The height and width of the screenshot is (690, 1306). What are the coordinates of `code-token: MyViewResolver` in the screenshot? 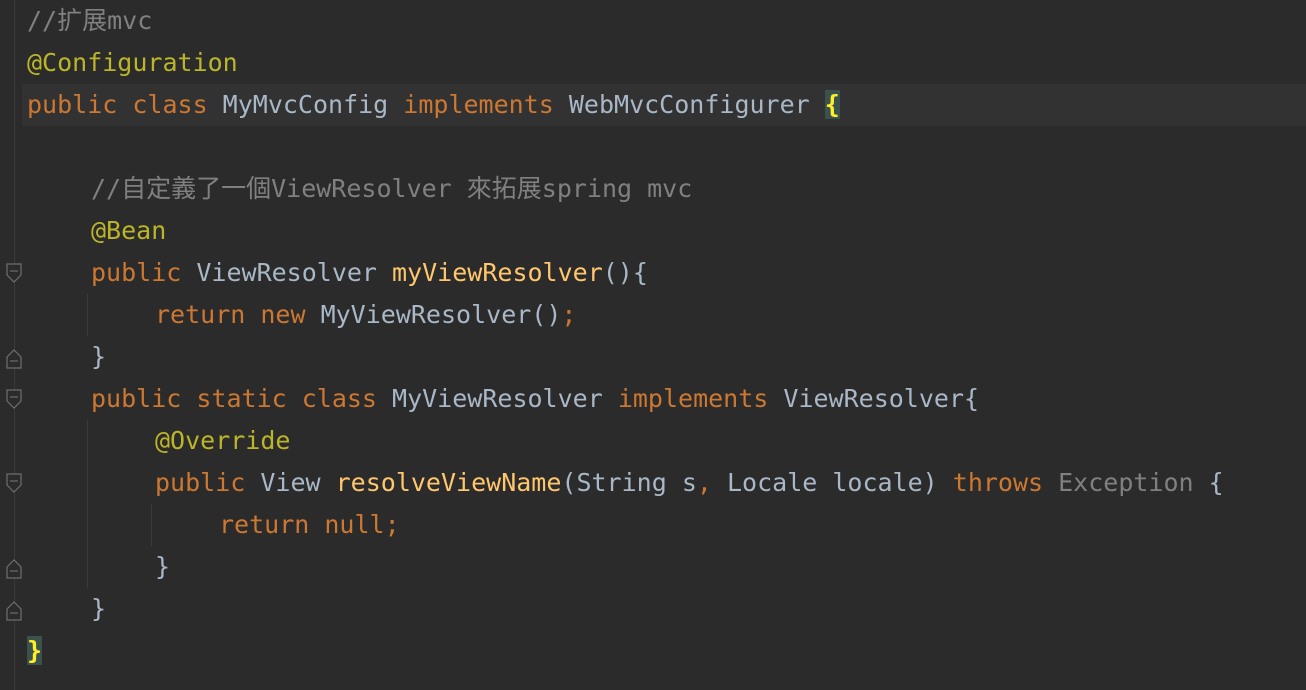 It's located at (505, 398).